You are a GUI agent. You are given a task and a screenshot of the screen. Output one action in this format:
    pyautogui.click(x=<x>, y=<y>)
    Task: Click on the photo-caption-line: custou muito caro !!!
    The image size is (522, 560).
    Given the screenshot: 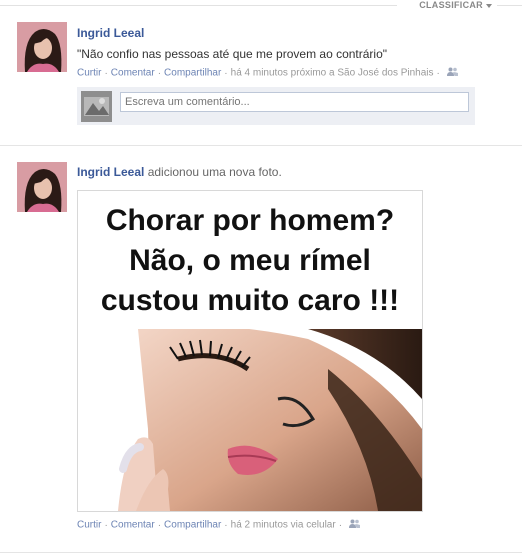 What is the action you would take?
    pyautogui.click(x=250, y=300)
    